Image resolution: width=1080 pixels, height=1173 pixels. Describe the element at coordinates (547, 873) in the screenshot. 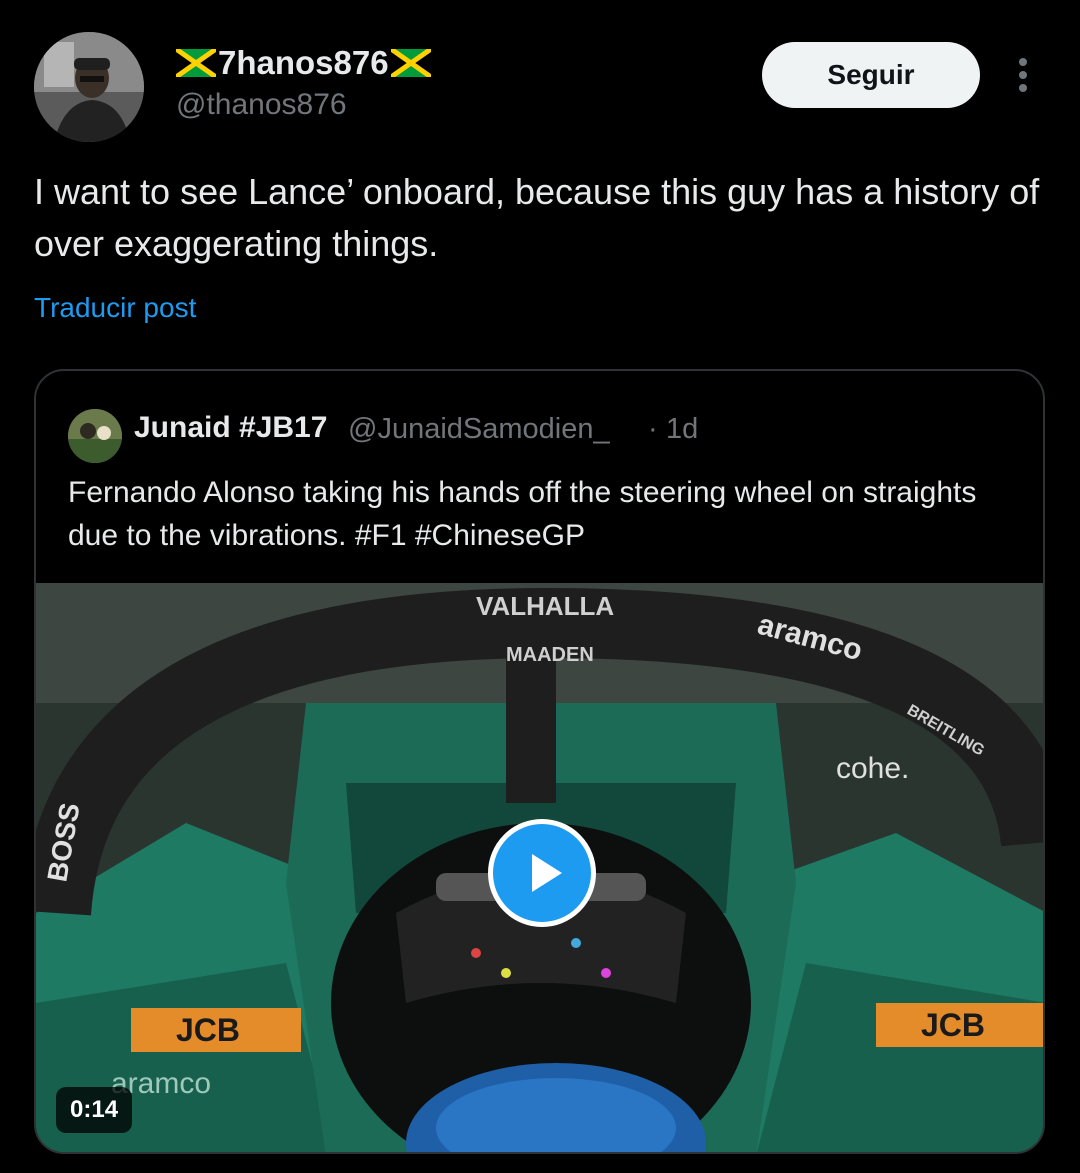

I see `play-icon` at that location.